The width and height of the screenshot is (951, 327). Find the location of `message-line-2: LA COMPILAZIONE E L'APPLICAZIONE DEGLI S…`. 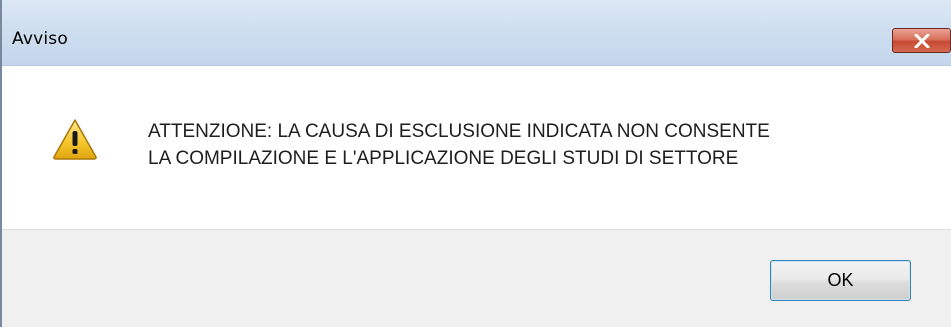

message-line-2: LA COMPILAZIONE E L'APPLICAZIONE DEGLI S… is located at coordinates (443, 158).